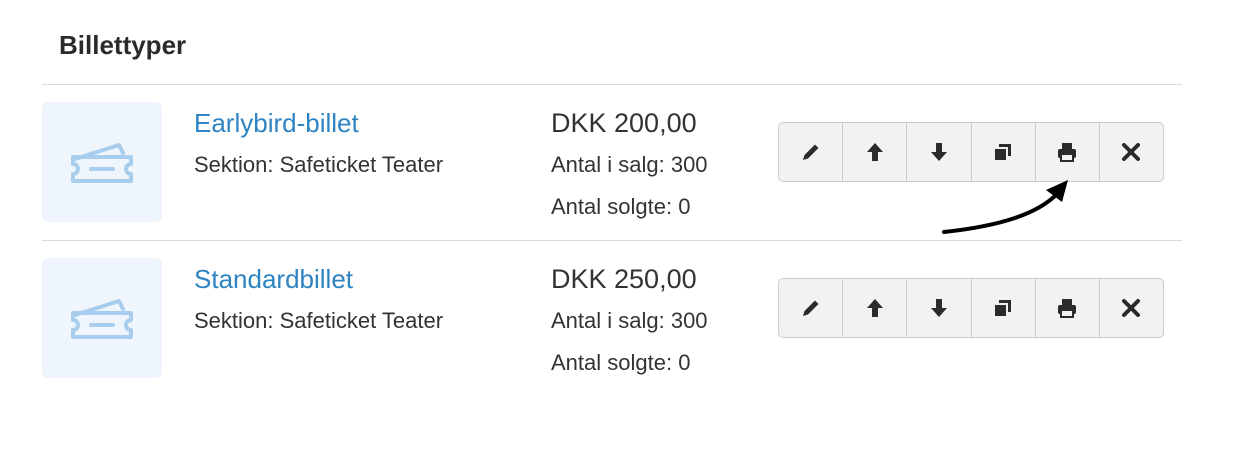 Image resolution: width=1248 pixels, height=460 pixels. What do you see at coordinates (273, 279) in the screenshot?
I see `ticket-name-link: Standardbillet` at bounding box center [273, 279].